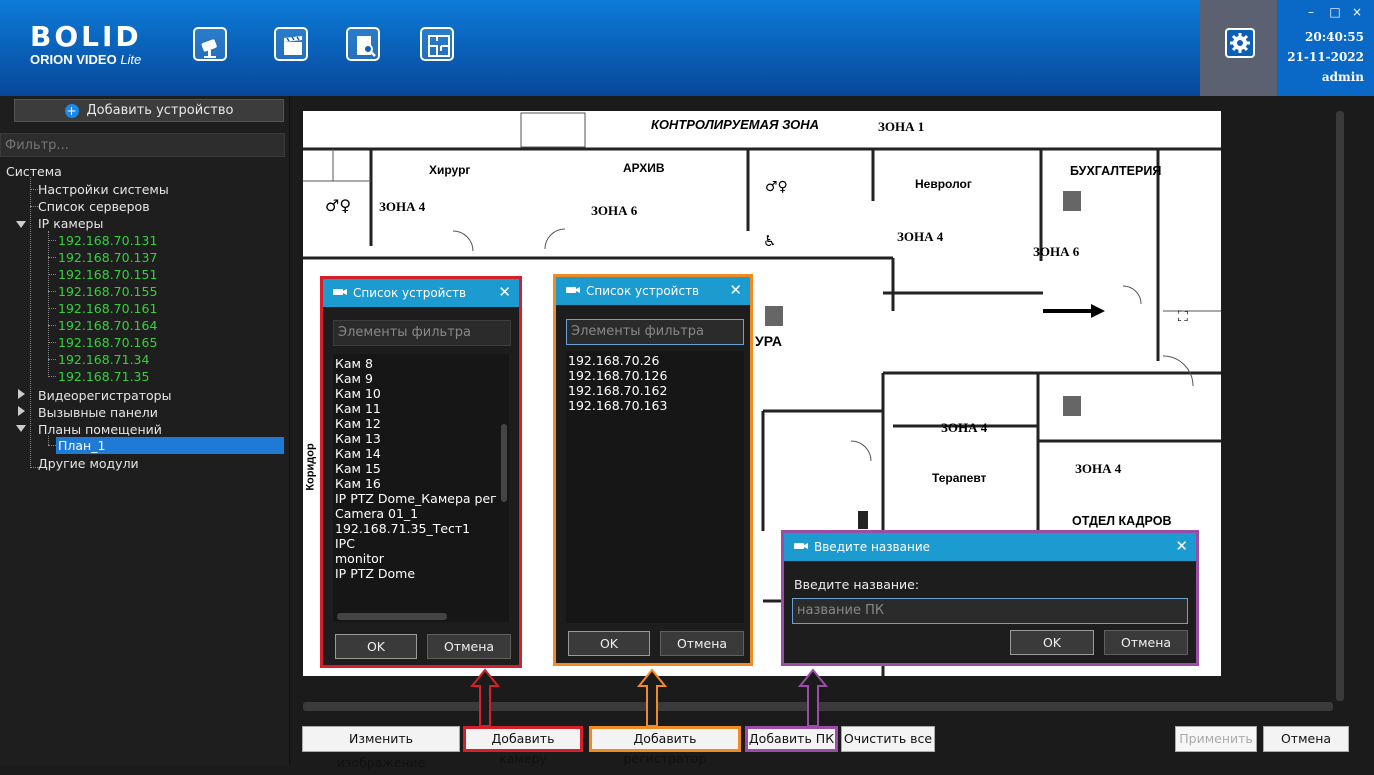  What do you see at coordinates (1311, 12) in the screenshot?
I see `minimize-button: –` at bounding box center [1311, 12].